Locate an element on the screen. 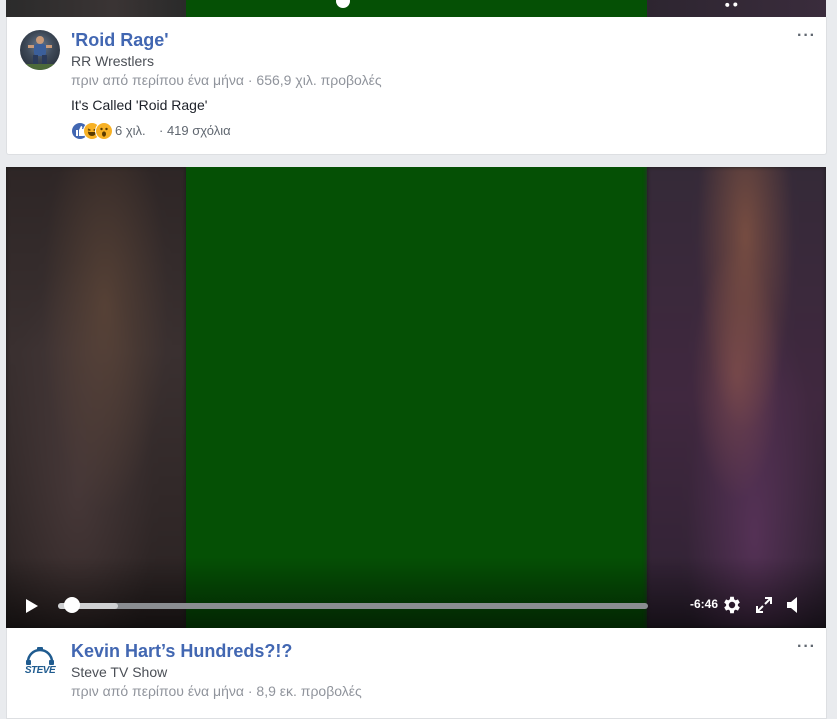 This screenshot has width=837, height=719. settings-gear-icon is located at coordinates (732, 605).